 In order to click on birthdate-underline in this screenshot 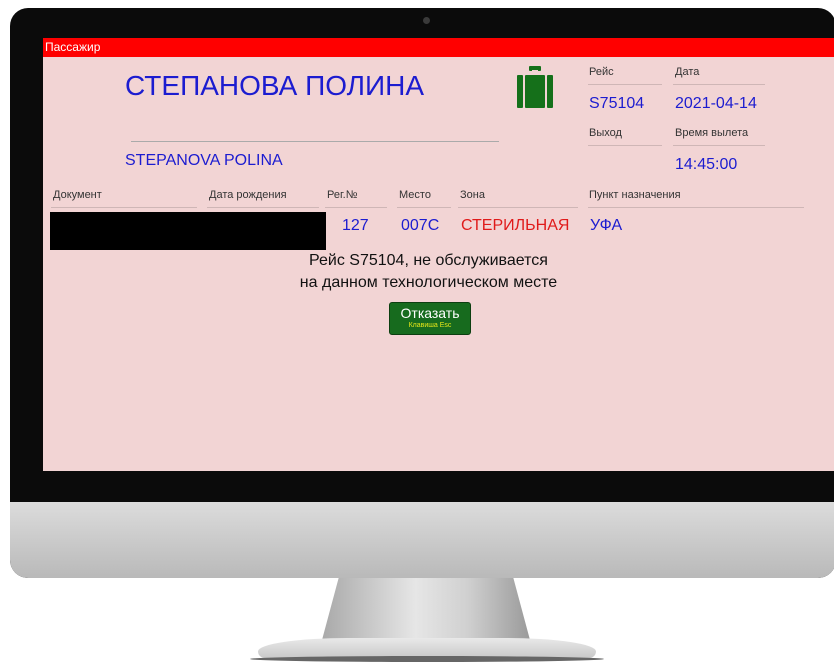, I will do `click(263, 207)`.